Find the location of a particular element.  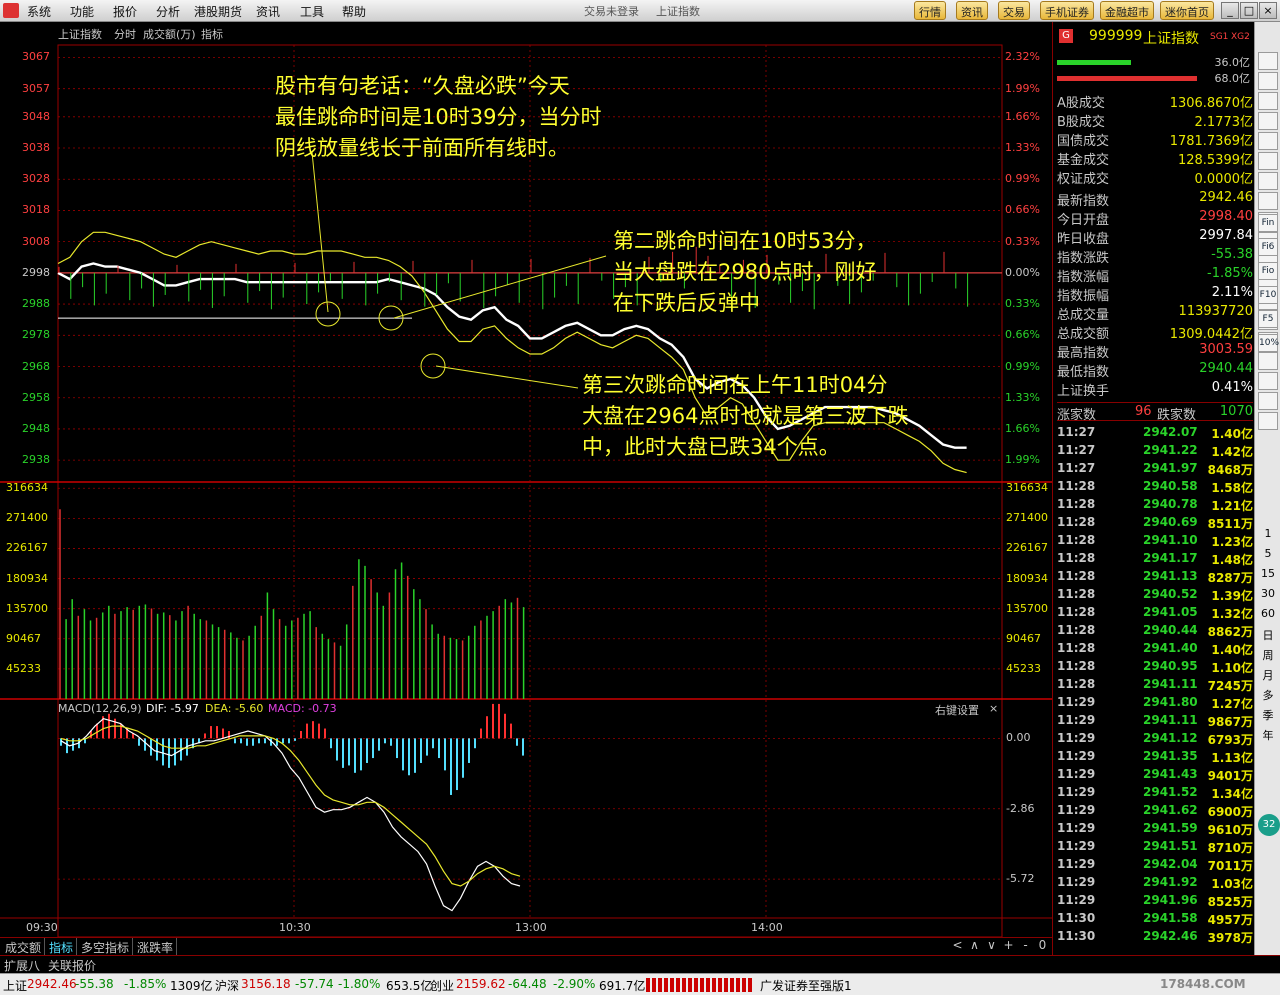

tick-row: 11:29 2941.52 1.34亿 is located at coordinates (1155, 794).